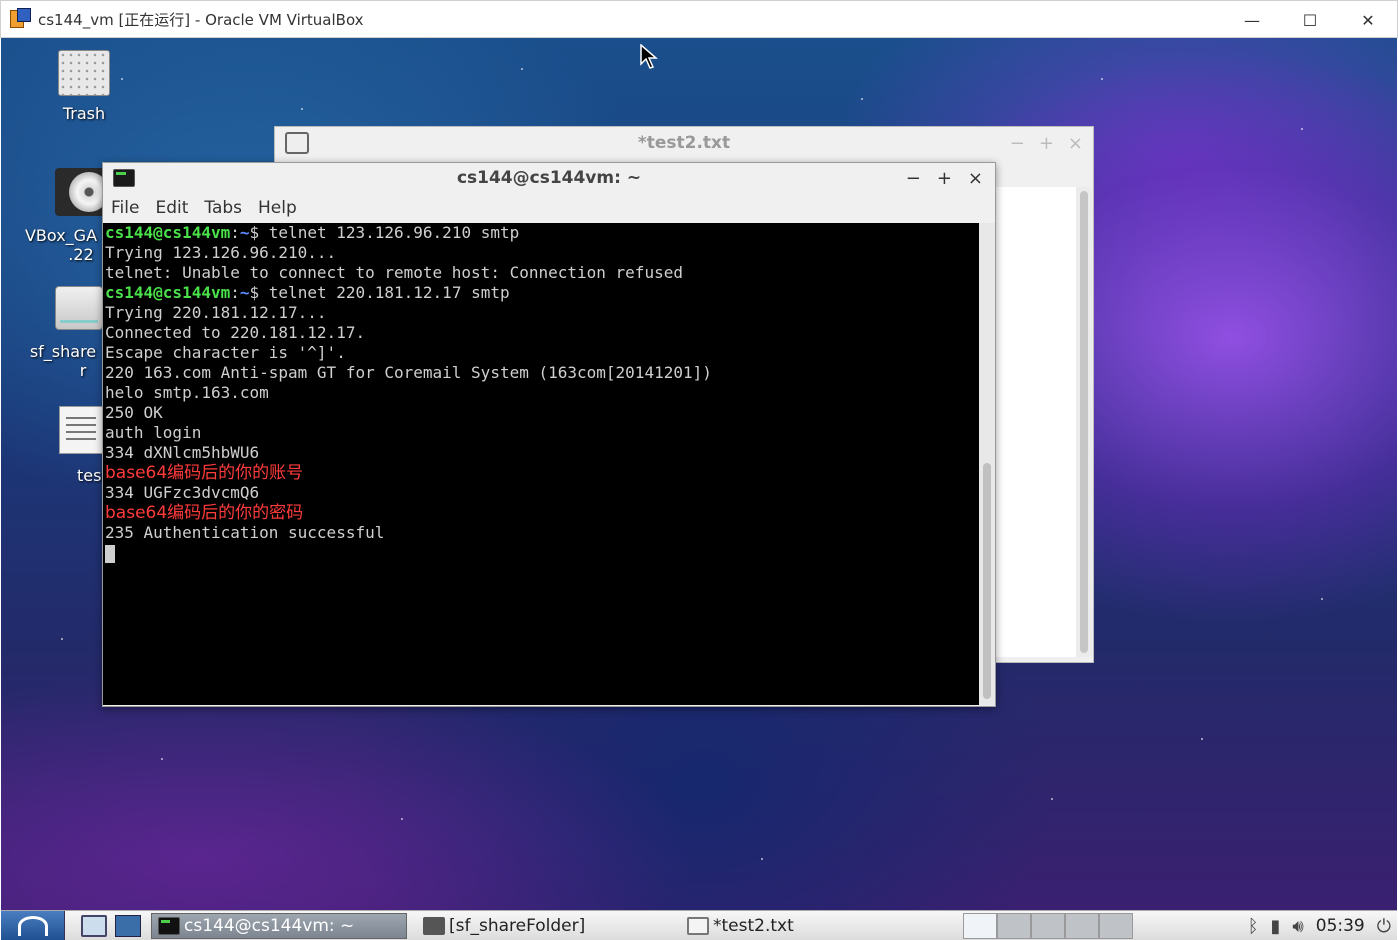 The image size is (1398, 940). I want to click on trash-icon, so click(84, 73).